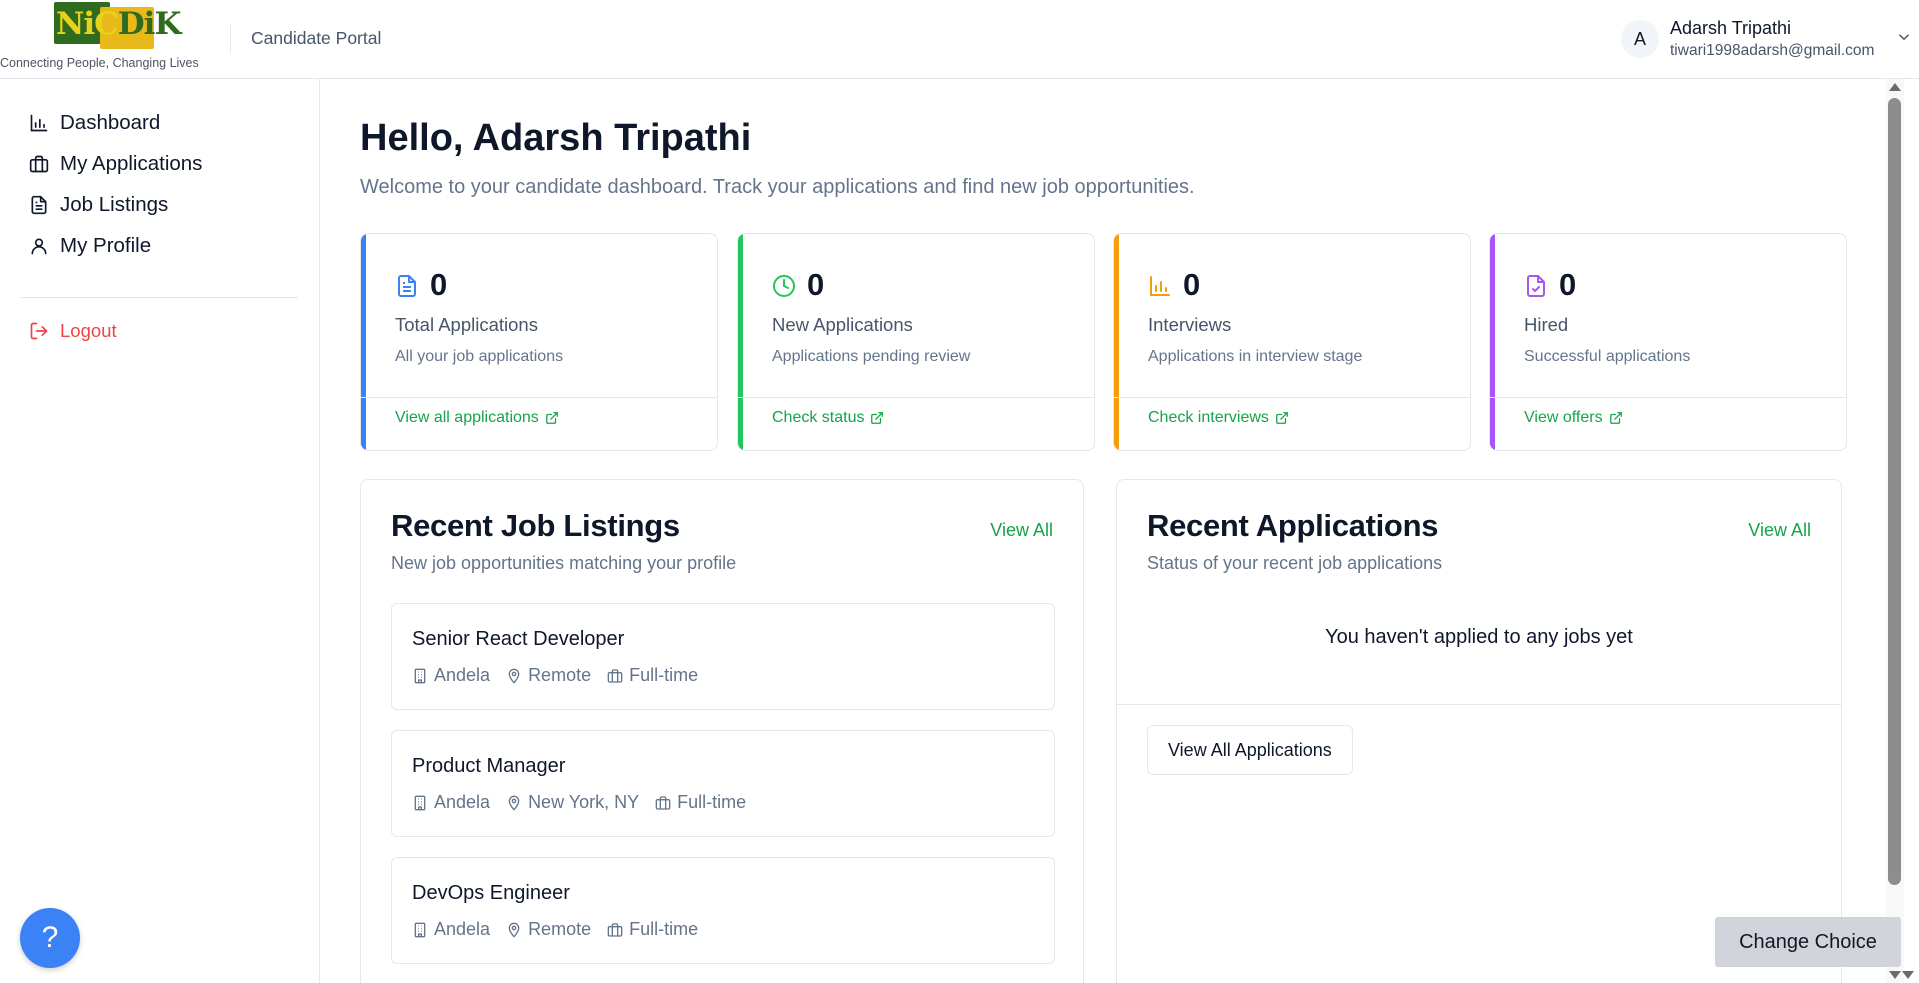  What do you see at coordinates (316, 38) in the screenshot?
I see `portal-label: Candidate Portal` at bounding box center [316, 38].